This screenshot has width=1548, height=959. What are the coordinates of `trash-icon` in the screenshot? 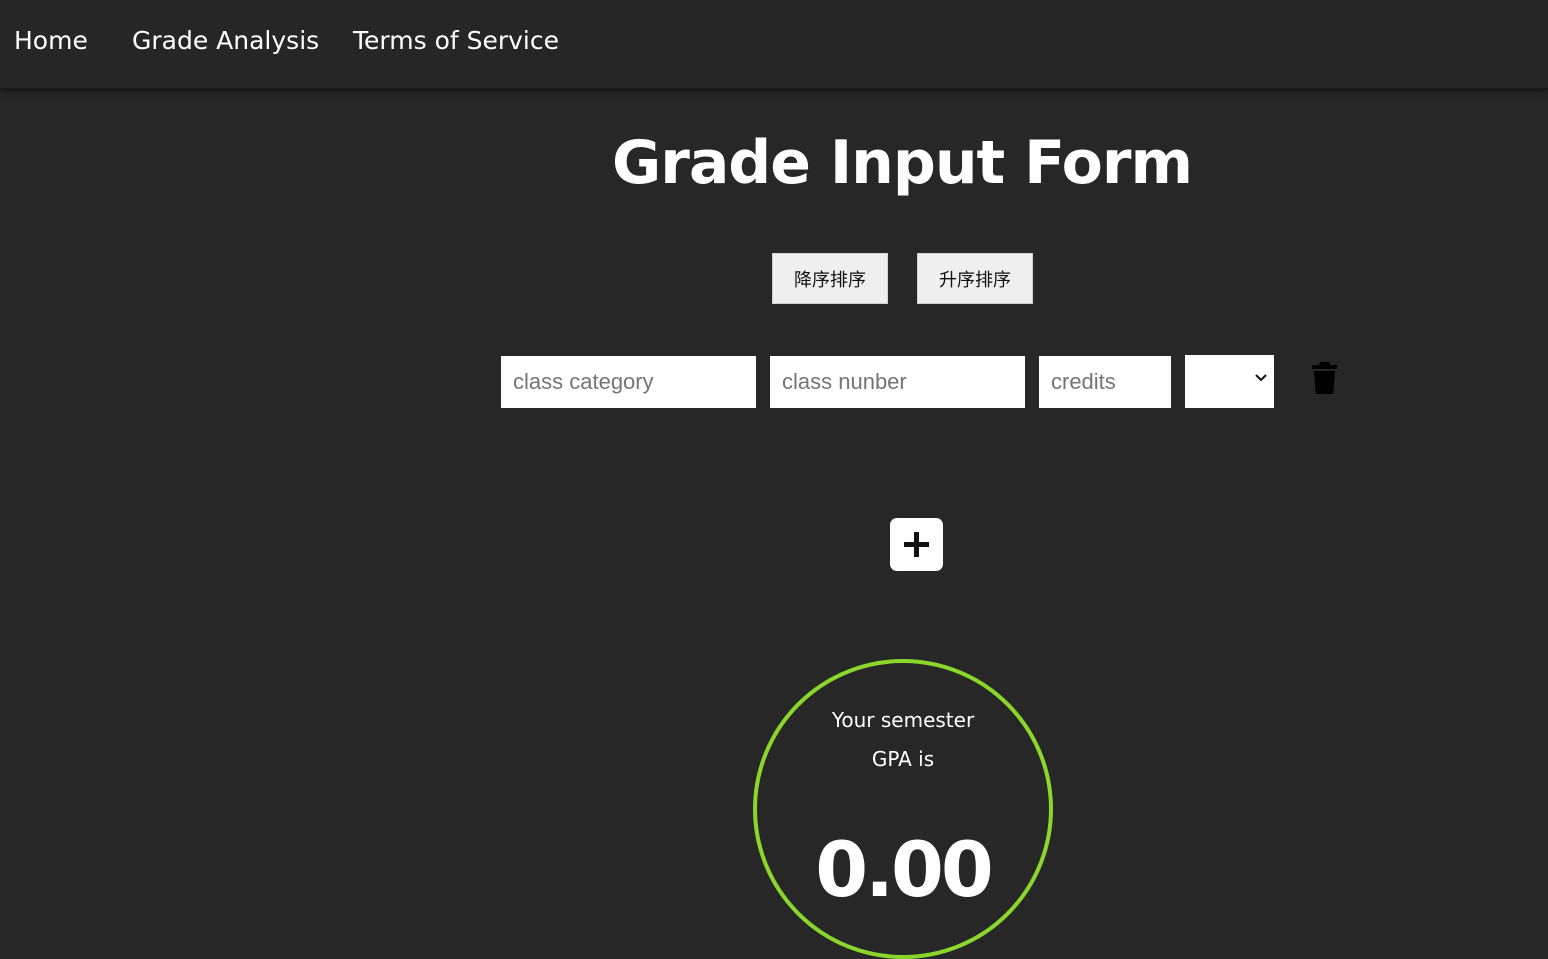 It's located at (1324, 378).